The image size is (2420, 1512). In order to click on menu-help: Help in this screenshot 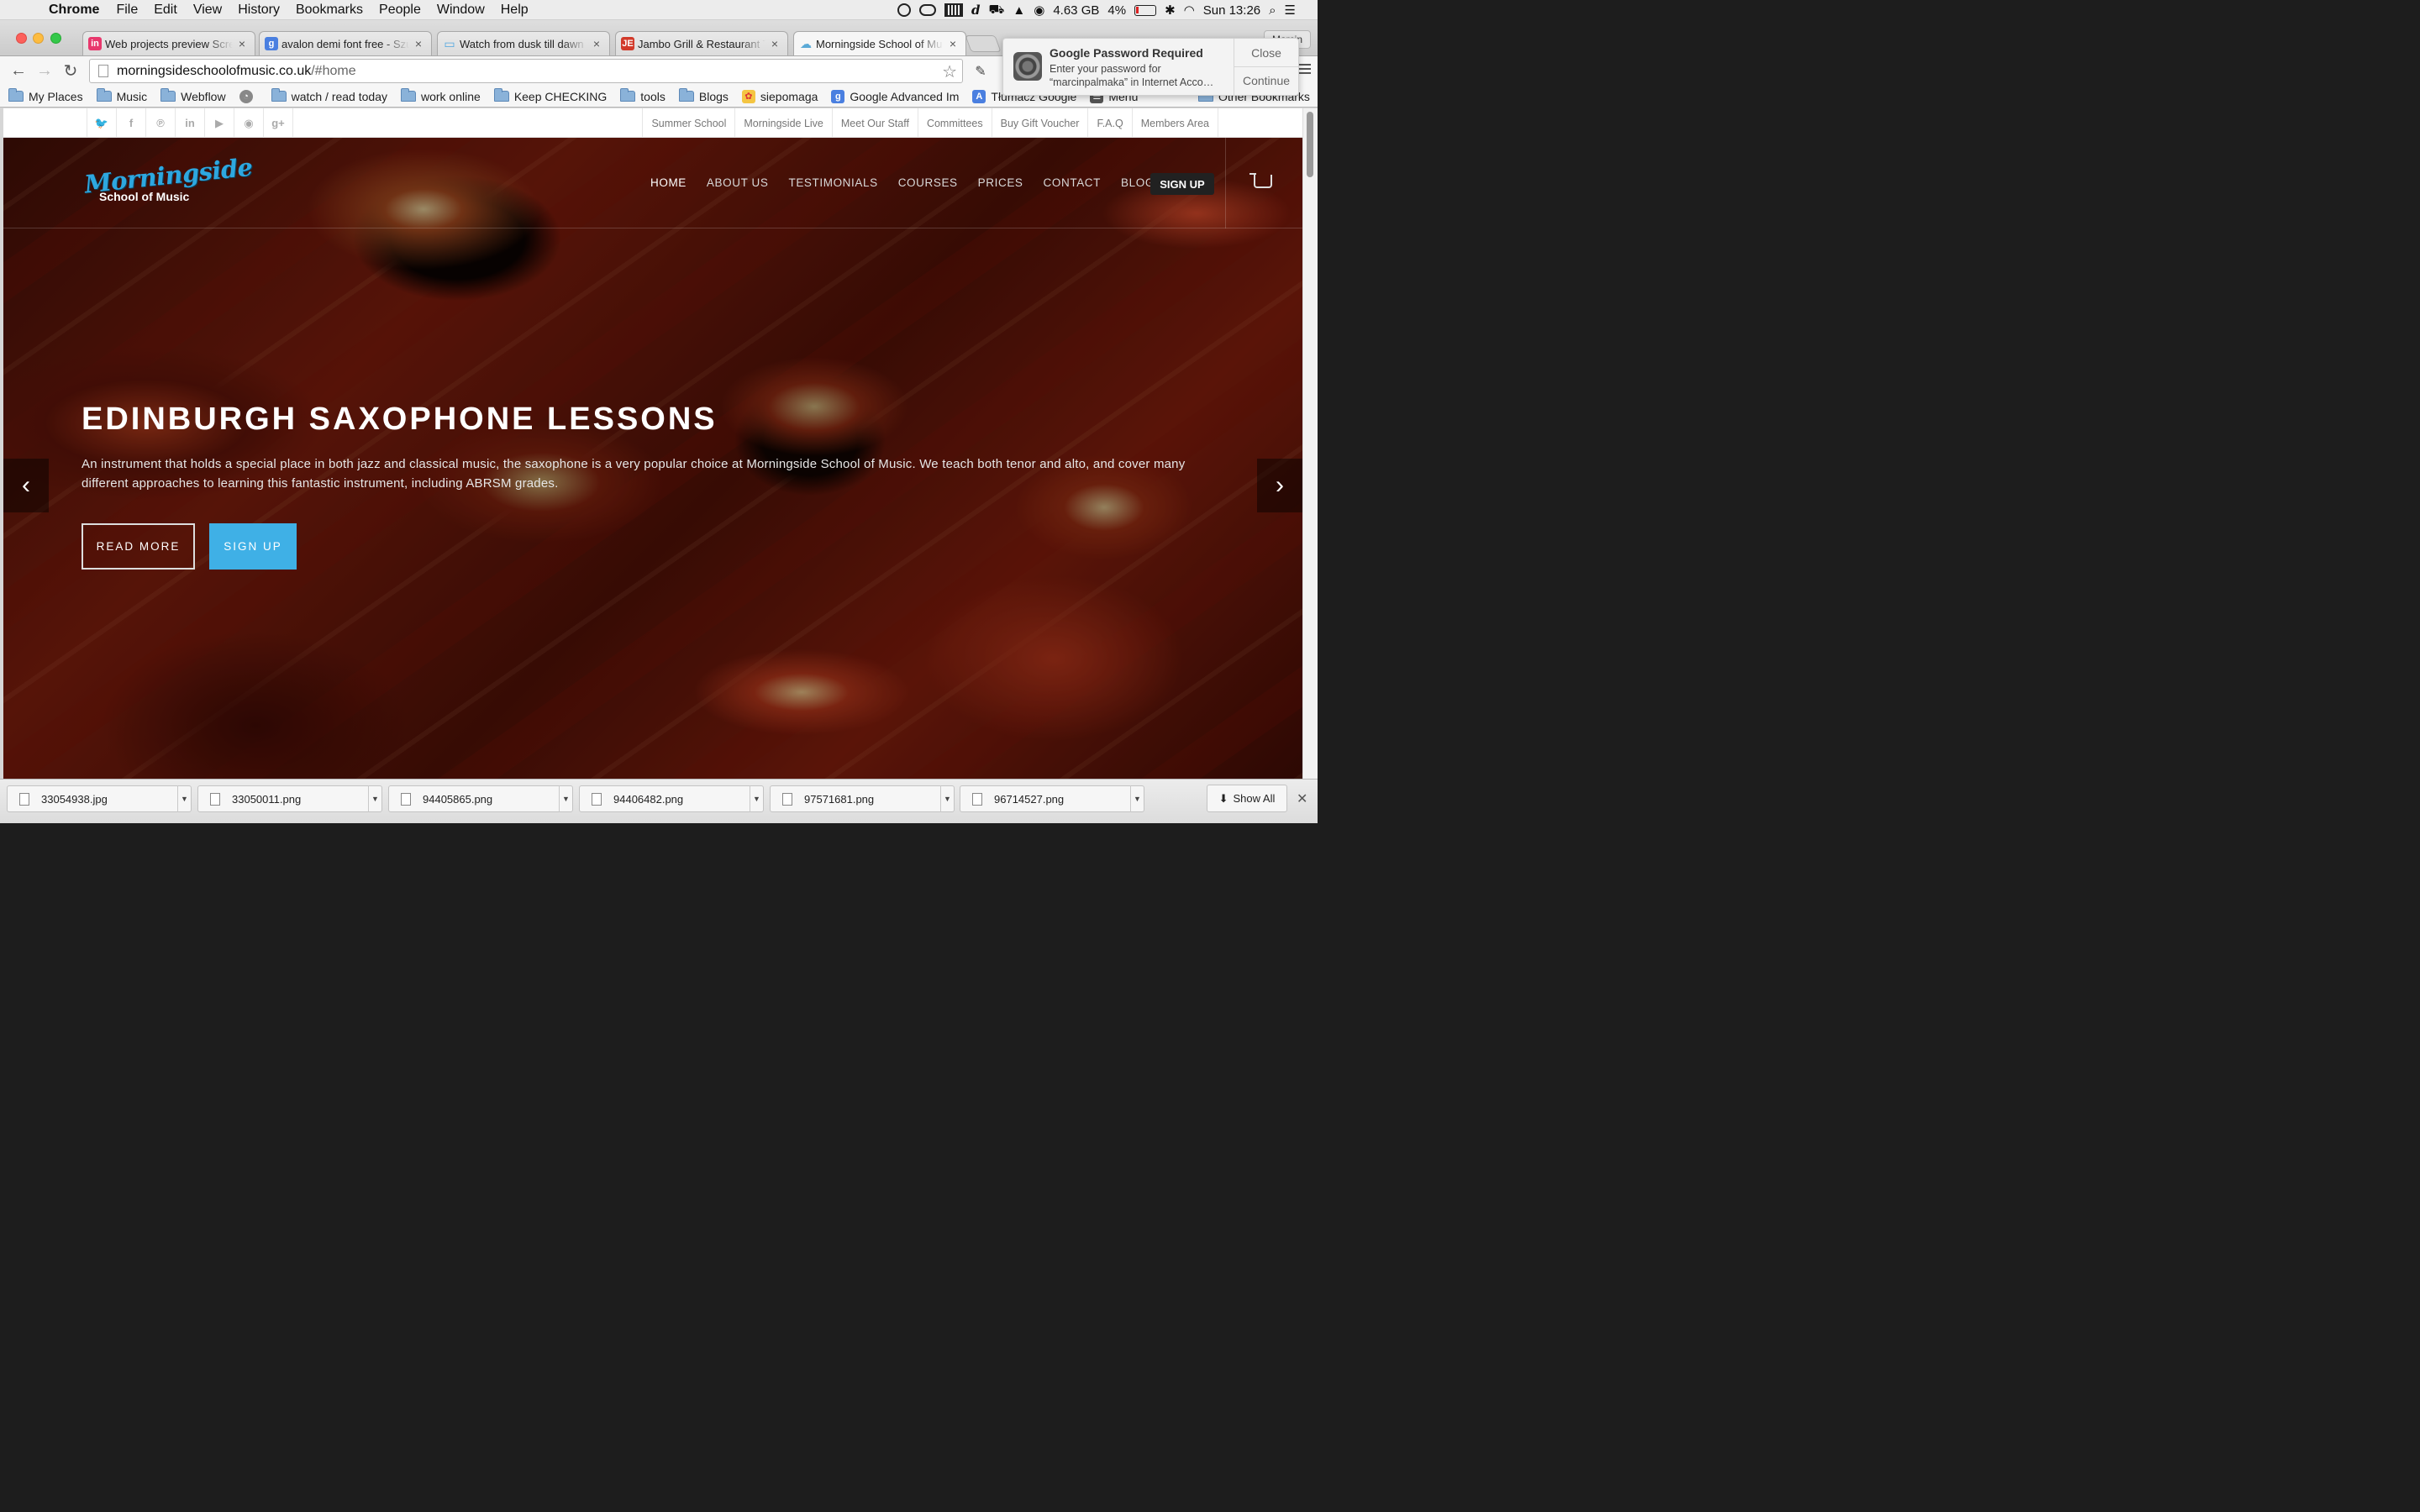, I will do `click(515, 10)`.